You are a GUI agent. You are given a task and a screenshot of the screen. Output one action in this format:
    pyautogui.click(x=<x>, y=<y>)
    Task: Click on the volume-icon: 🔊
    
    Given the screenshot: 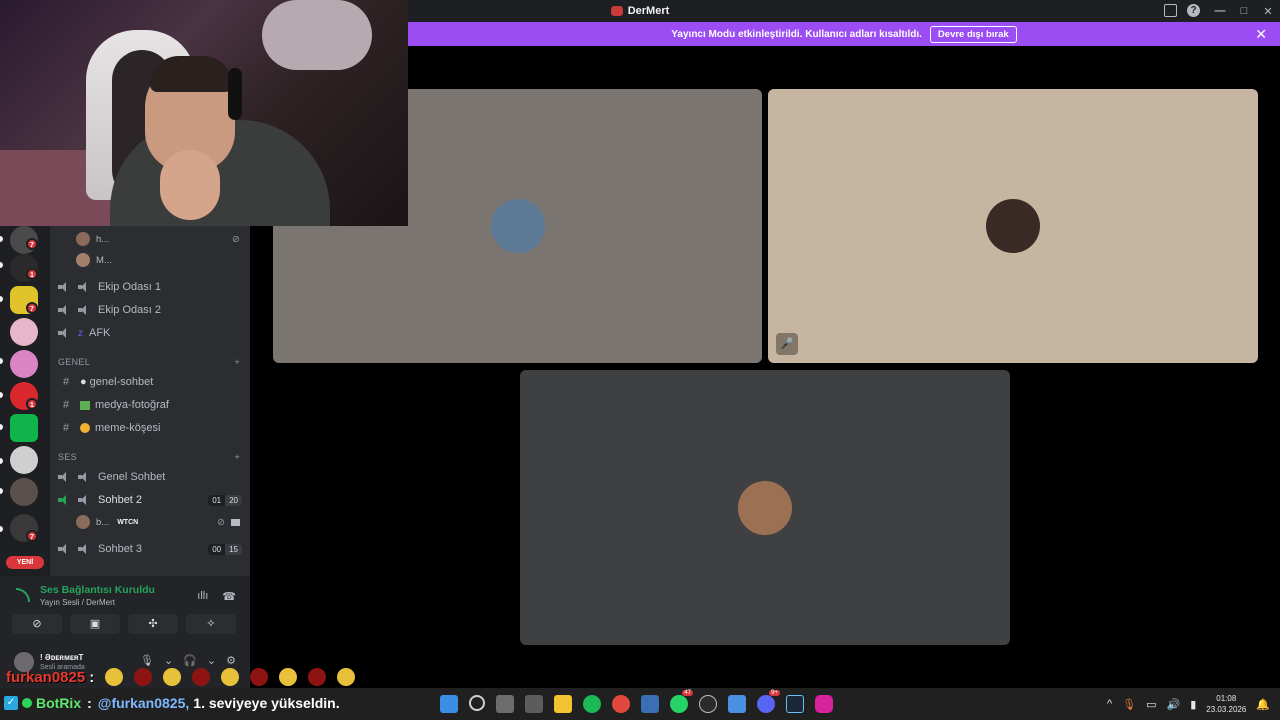 What is the action you would take?
    pyautogui.click(x=1173, y=704)
    